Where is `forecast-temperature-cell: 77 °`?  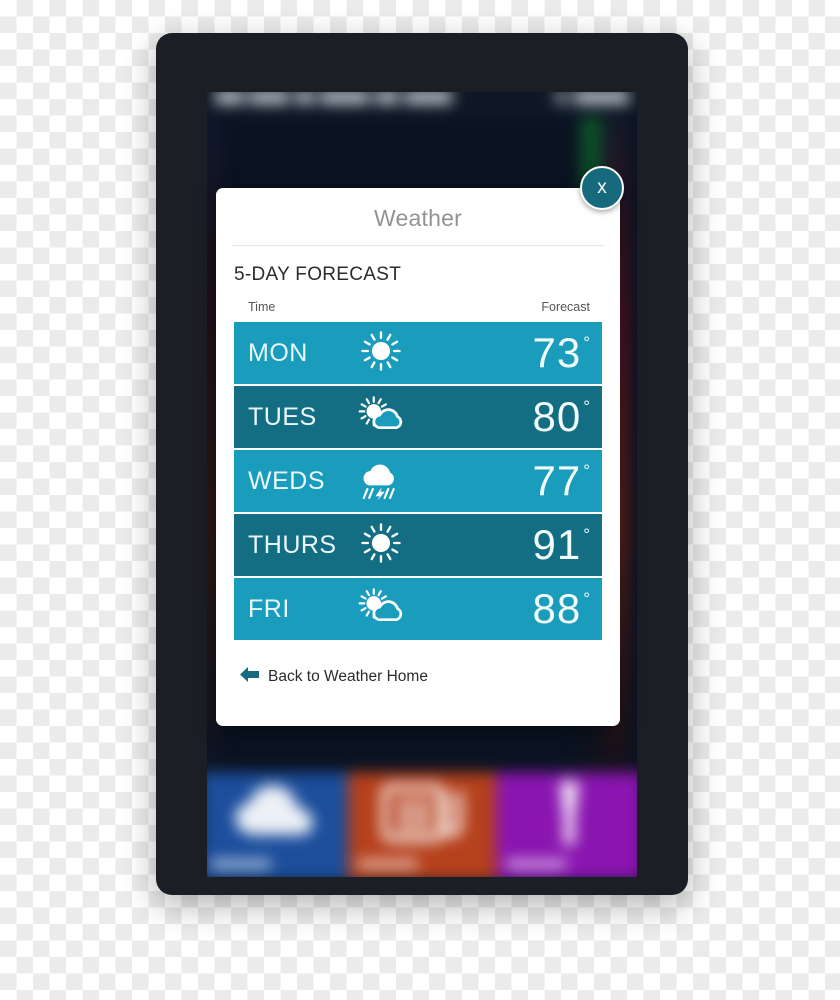 forecast-temperature-cell: 77 ° is located at coordinates (525, 481).